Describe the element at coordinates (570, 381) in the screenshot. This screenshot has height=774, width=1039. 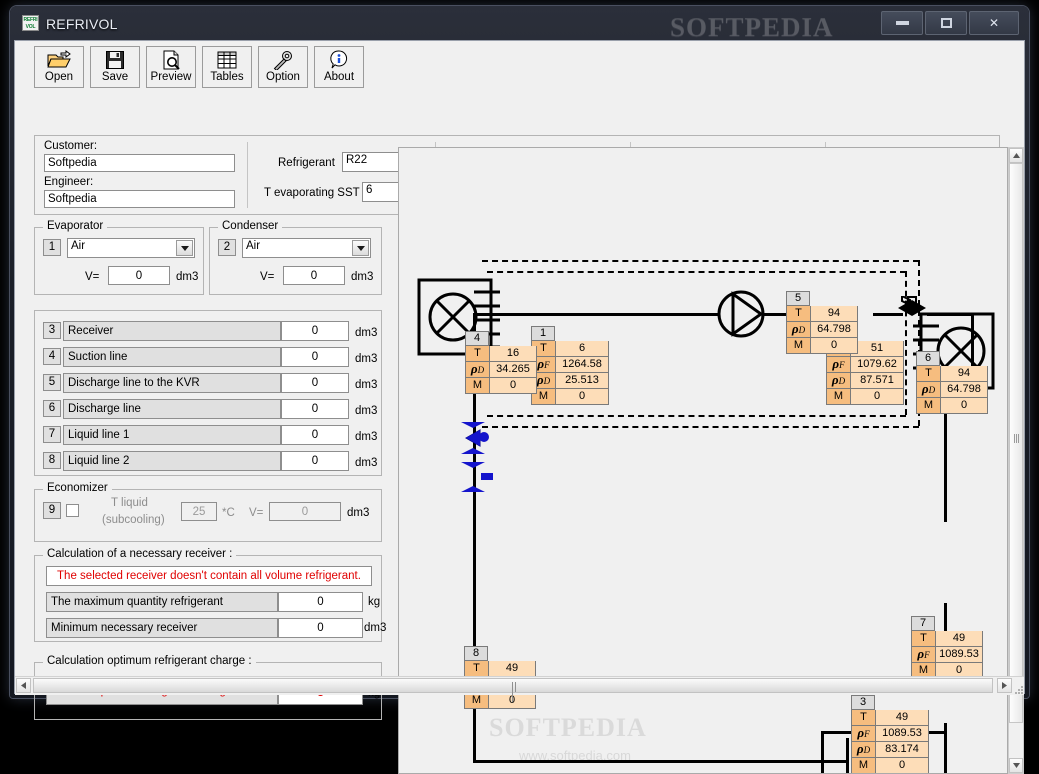
I see `diagram-node-row: ρD 25.513` at that location.